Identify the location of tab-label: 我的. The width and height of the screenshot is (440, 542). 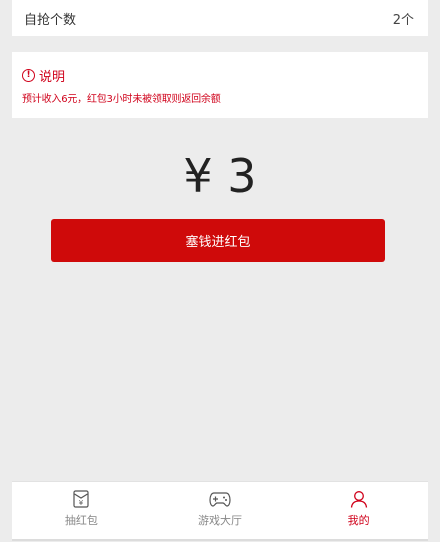
(358, 520).